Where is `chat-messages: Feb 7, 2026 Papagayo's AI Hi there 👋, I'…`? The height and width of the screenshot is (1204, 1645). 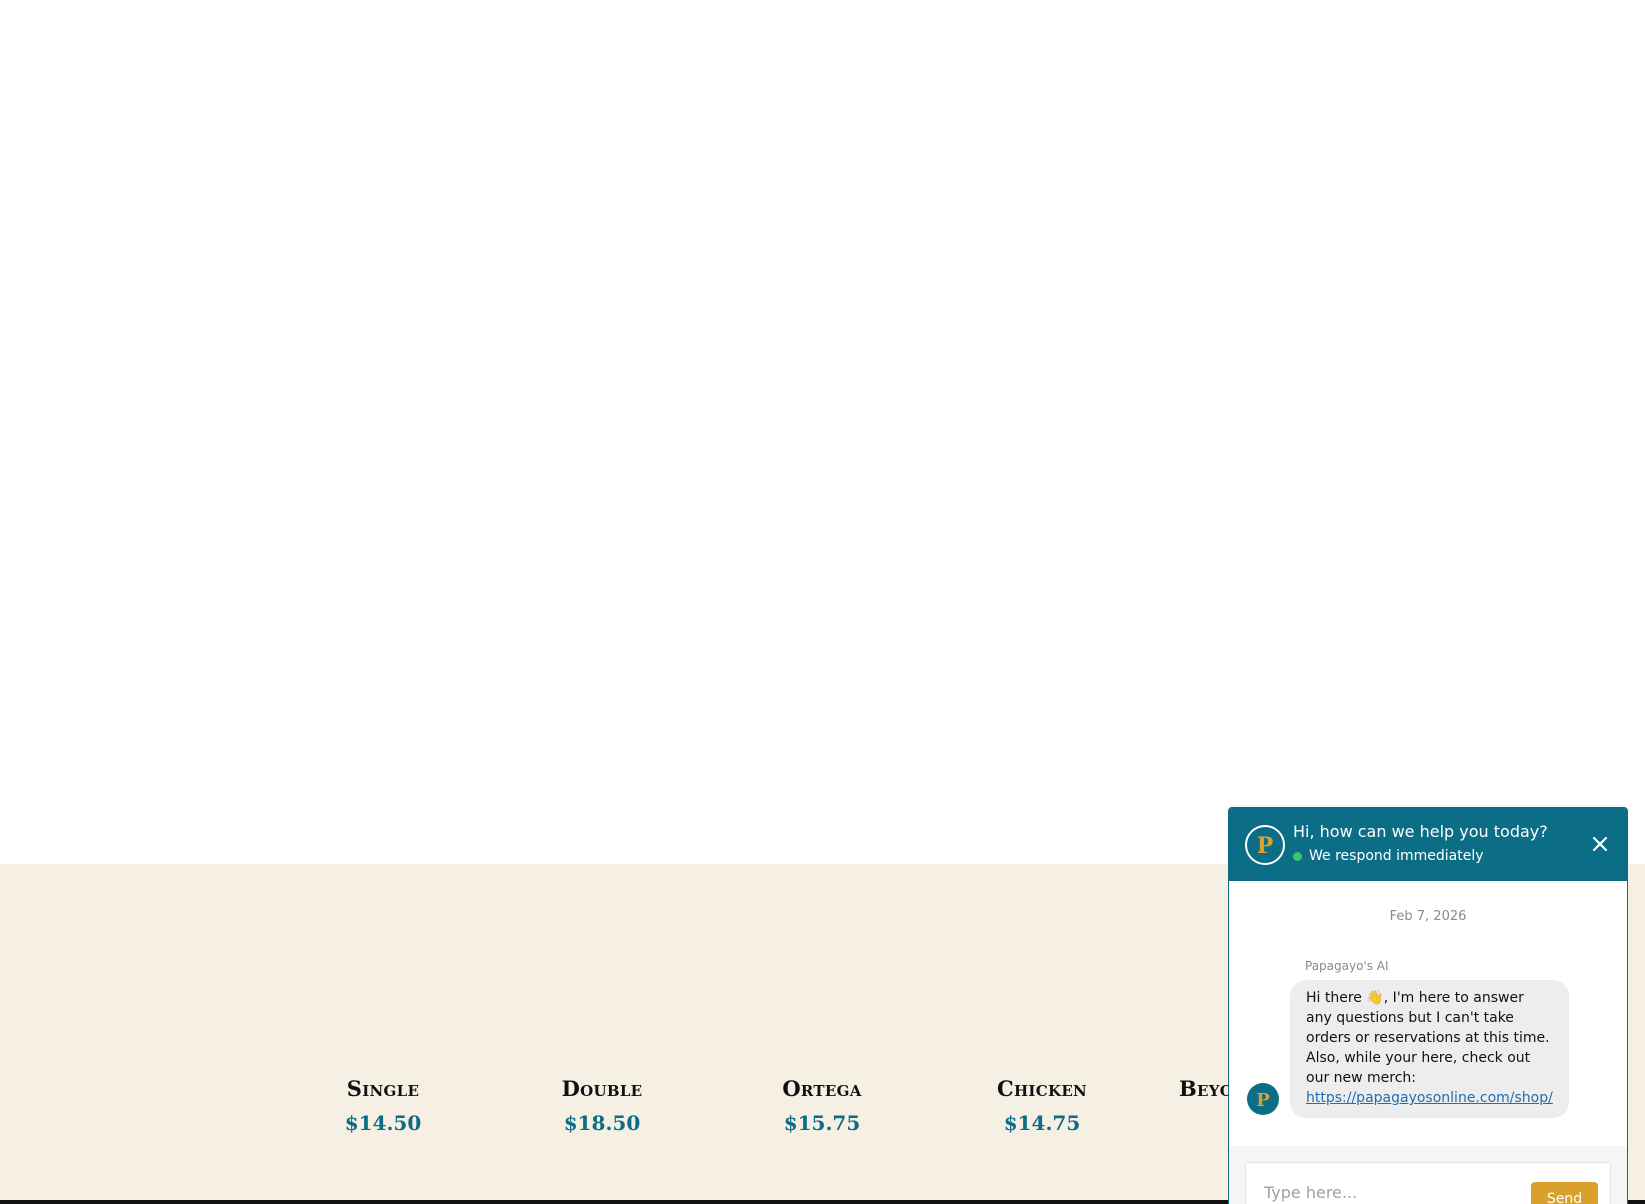 chat-messages: Feb 7, 2026 Papagayo's AI Hi there 👋, I'… is located at coordinates (1428, 1013).